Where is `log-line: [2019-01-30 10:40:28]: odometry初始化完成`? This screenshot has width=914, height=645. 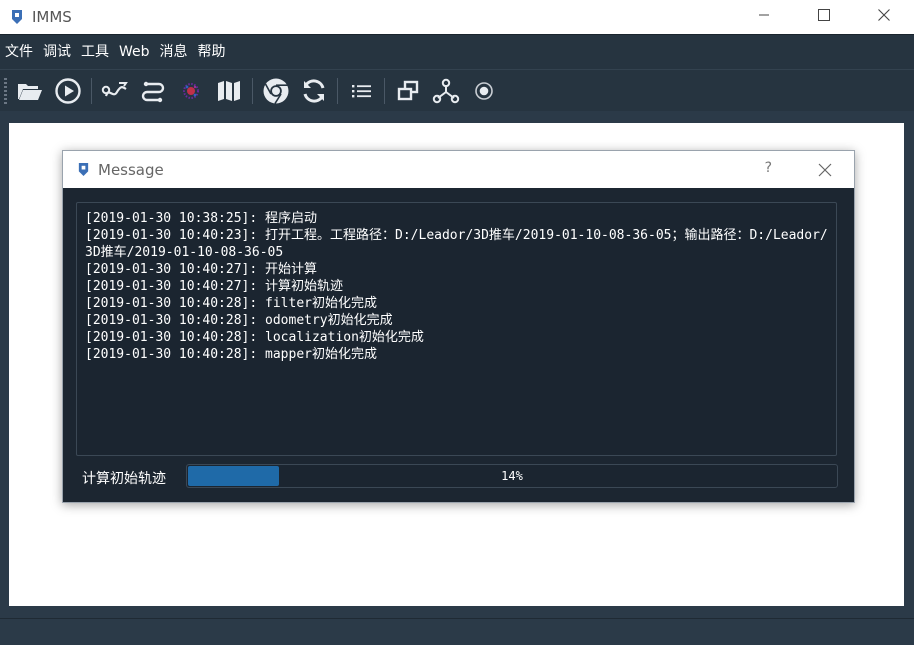 log-line: [2019-01-30 10:40:28]: odometry初始化完成 is located at coordinates (239, 320).